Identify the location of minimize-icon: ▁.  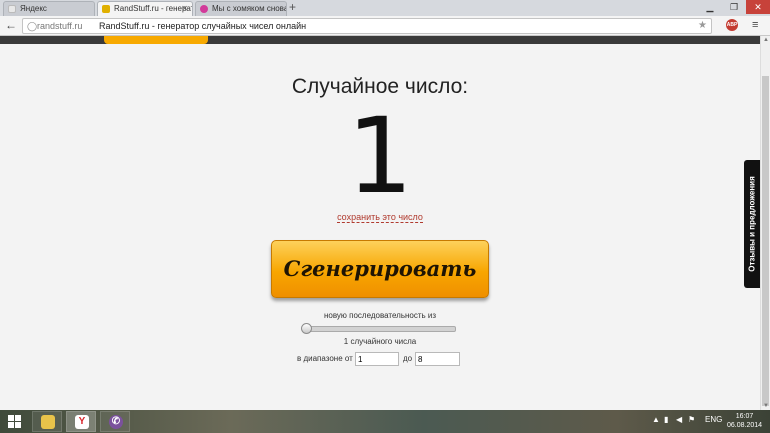
(710, 7).